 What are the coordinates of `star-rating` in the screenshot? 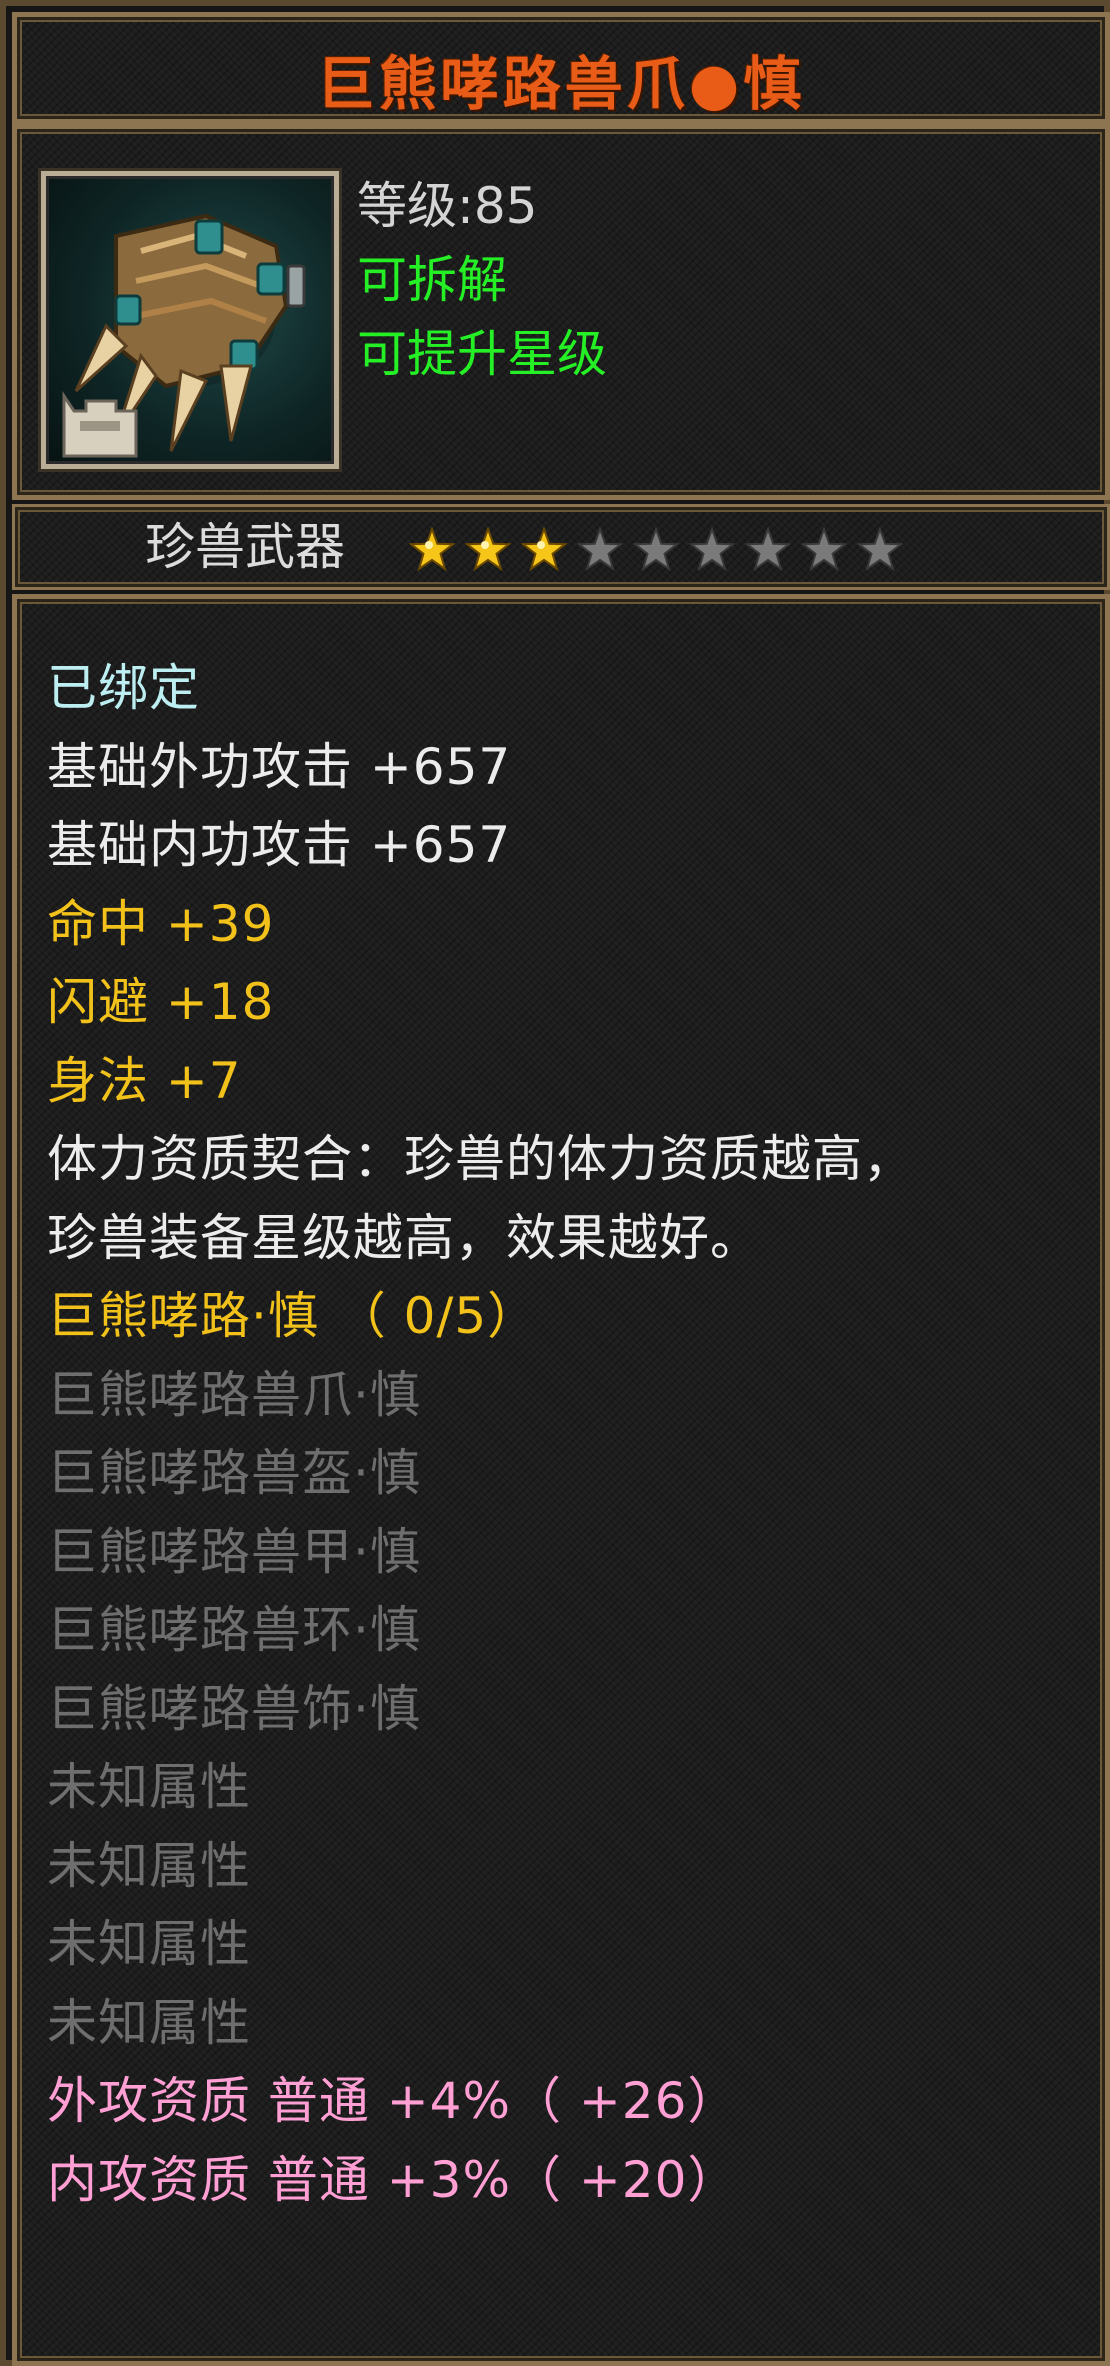 It's located at (661, 550).